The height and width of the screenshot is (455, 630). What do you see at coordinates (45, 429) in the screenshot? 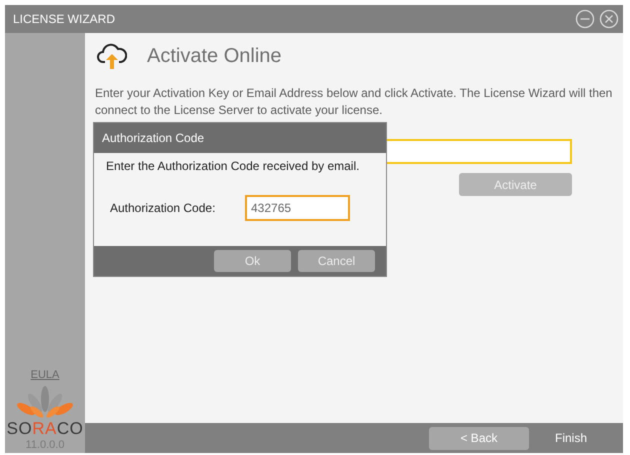
I see `brand-wordmark: SORACO` at bounding box center [45, 429].